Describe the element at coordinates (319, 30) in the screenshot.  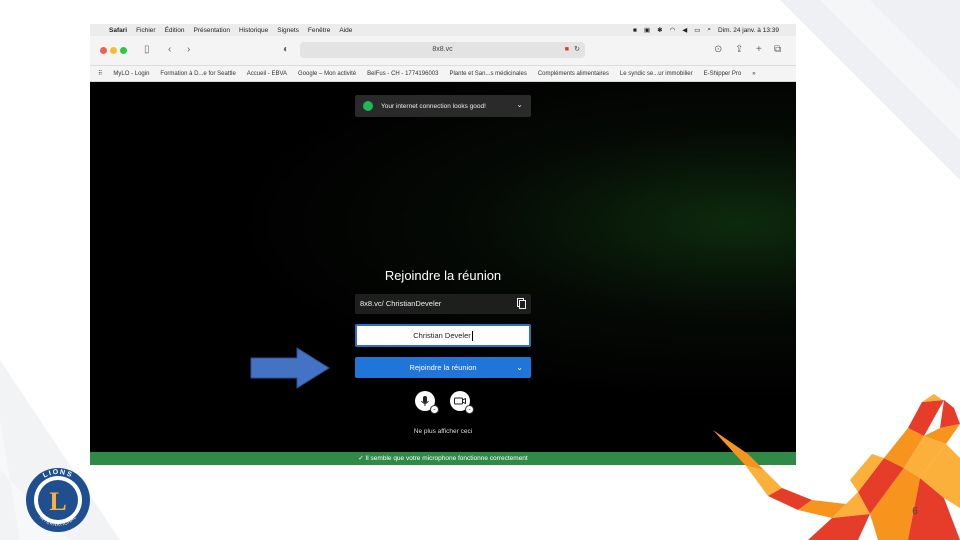
I see `menu-fenetre: Fenêtre` at that location.